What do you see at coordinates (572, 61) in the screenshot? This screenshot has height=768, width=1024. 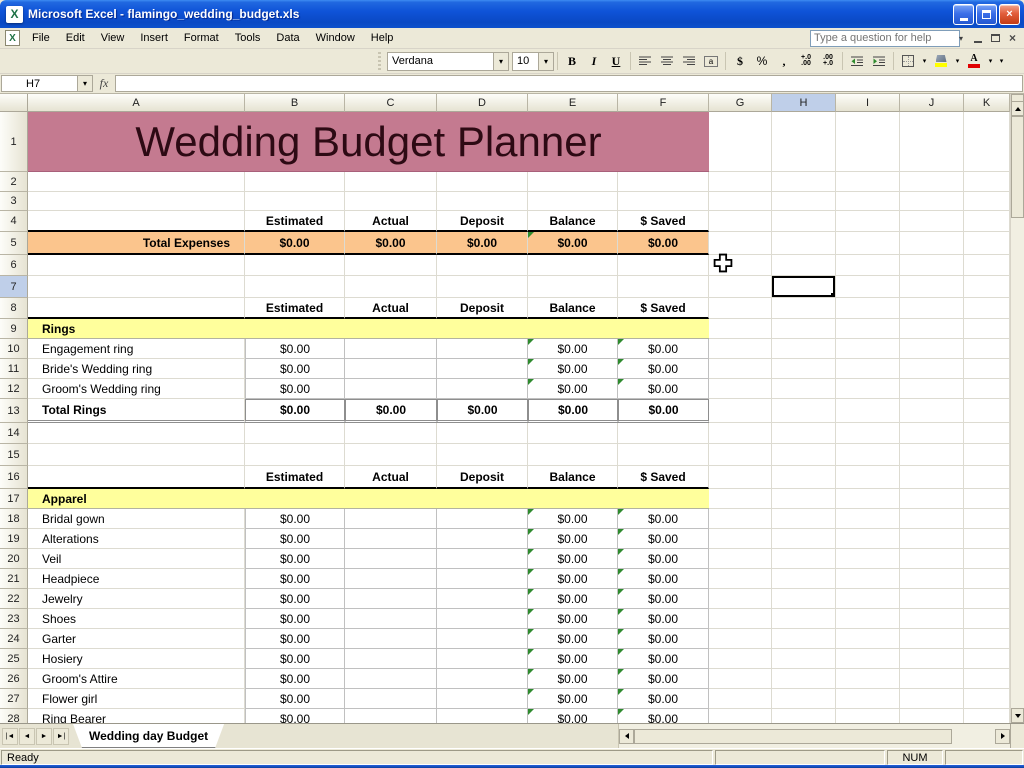 I see `bold-button: B` at bounding box center [572, 61].